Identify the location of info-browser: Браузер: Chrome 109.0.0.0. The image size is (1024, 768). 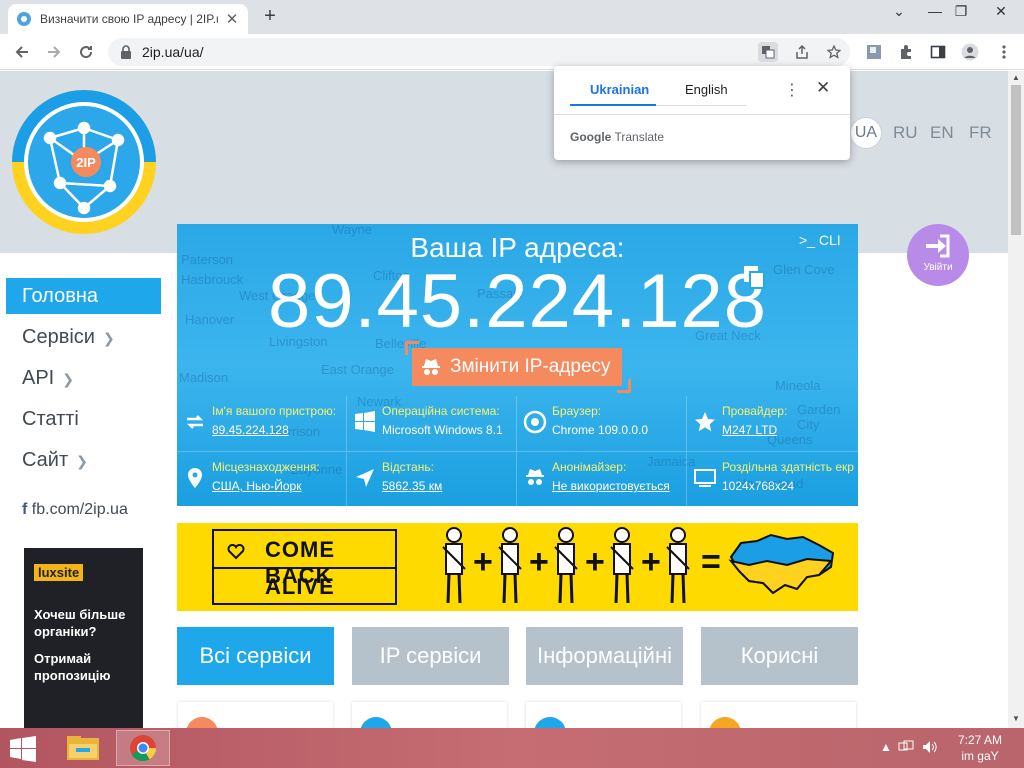
(602, 423).